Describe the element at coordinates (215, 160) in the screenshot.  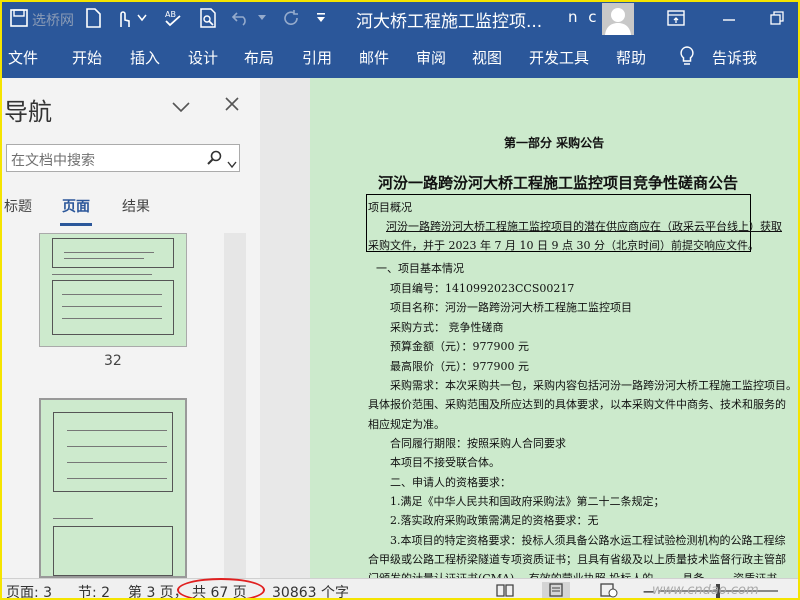
I see `search-icon` at that location.